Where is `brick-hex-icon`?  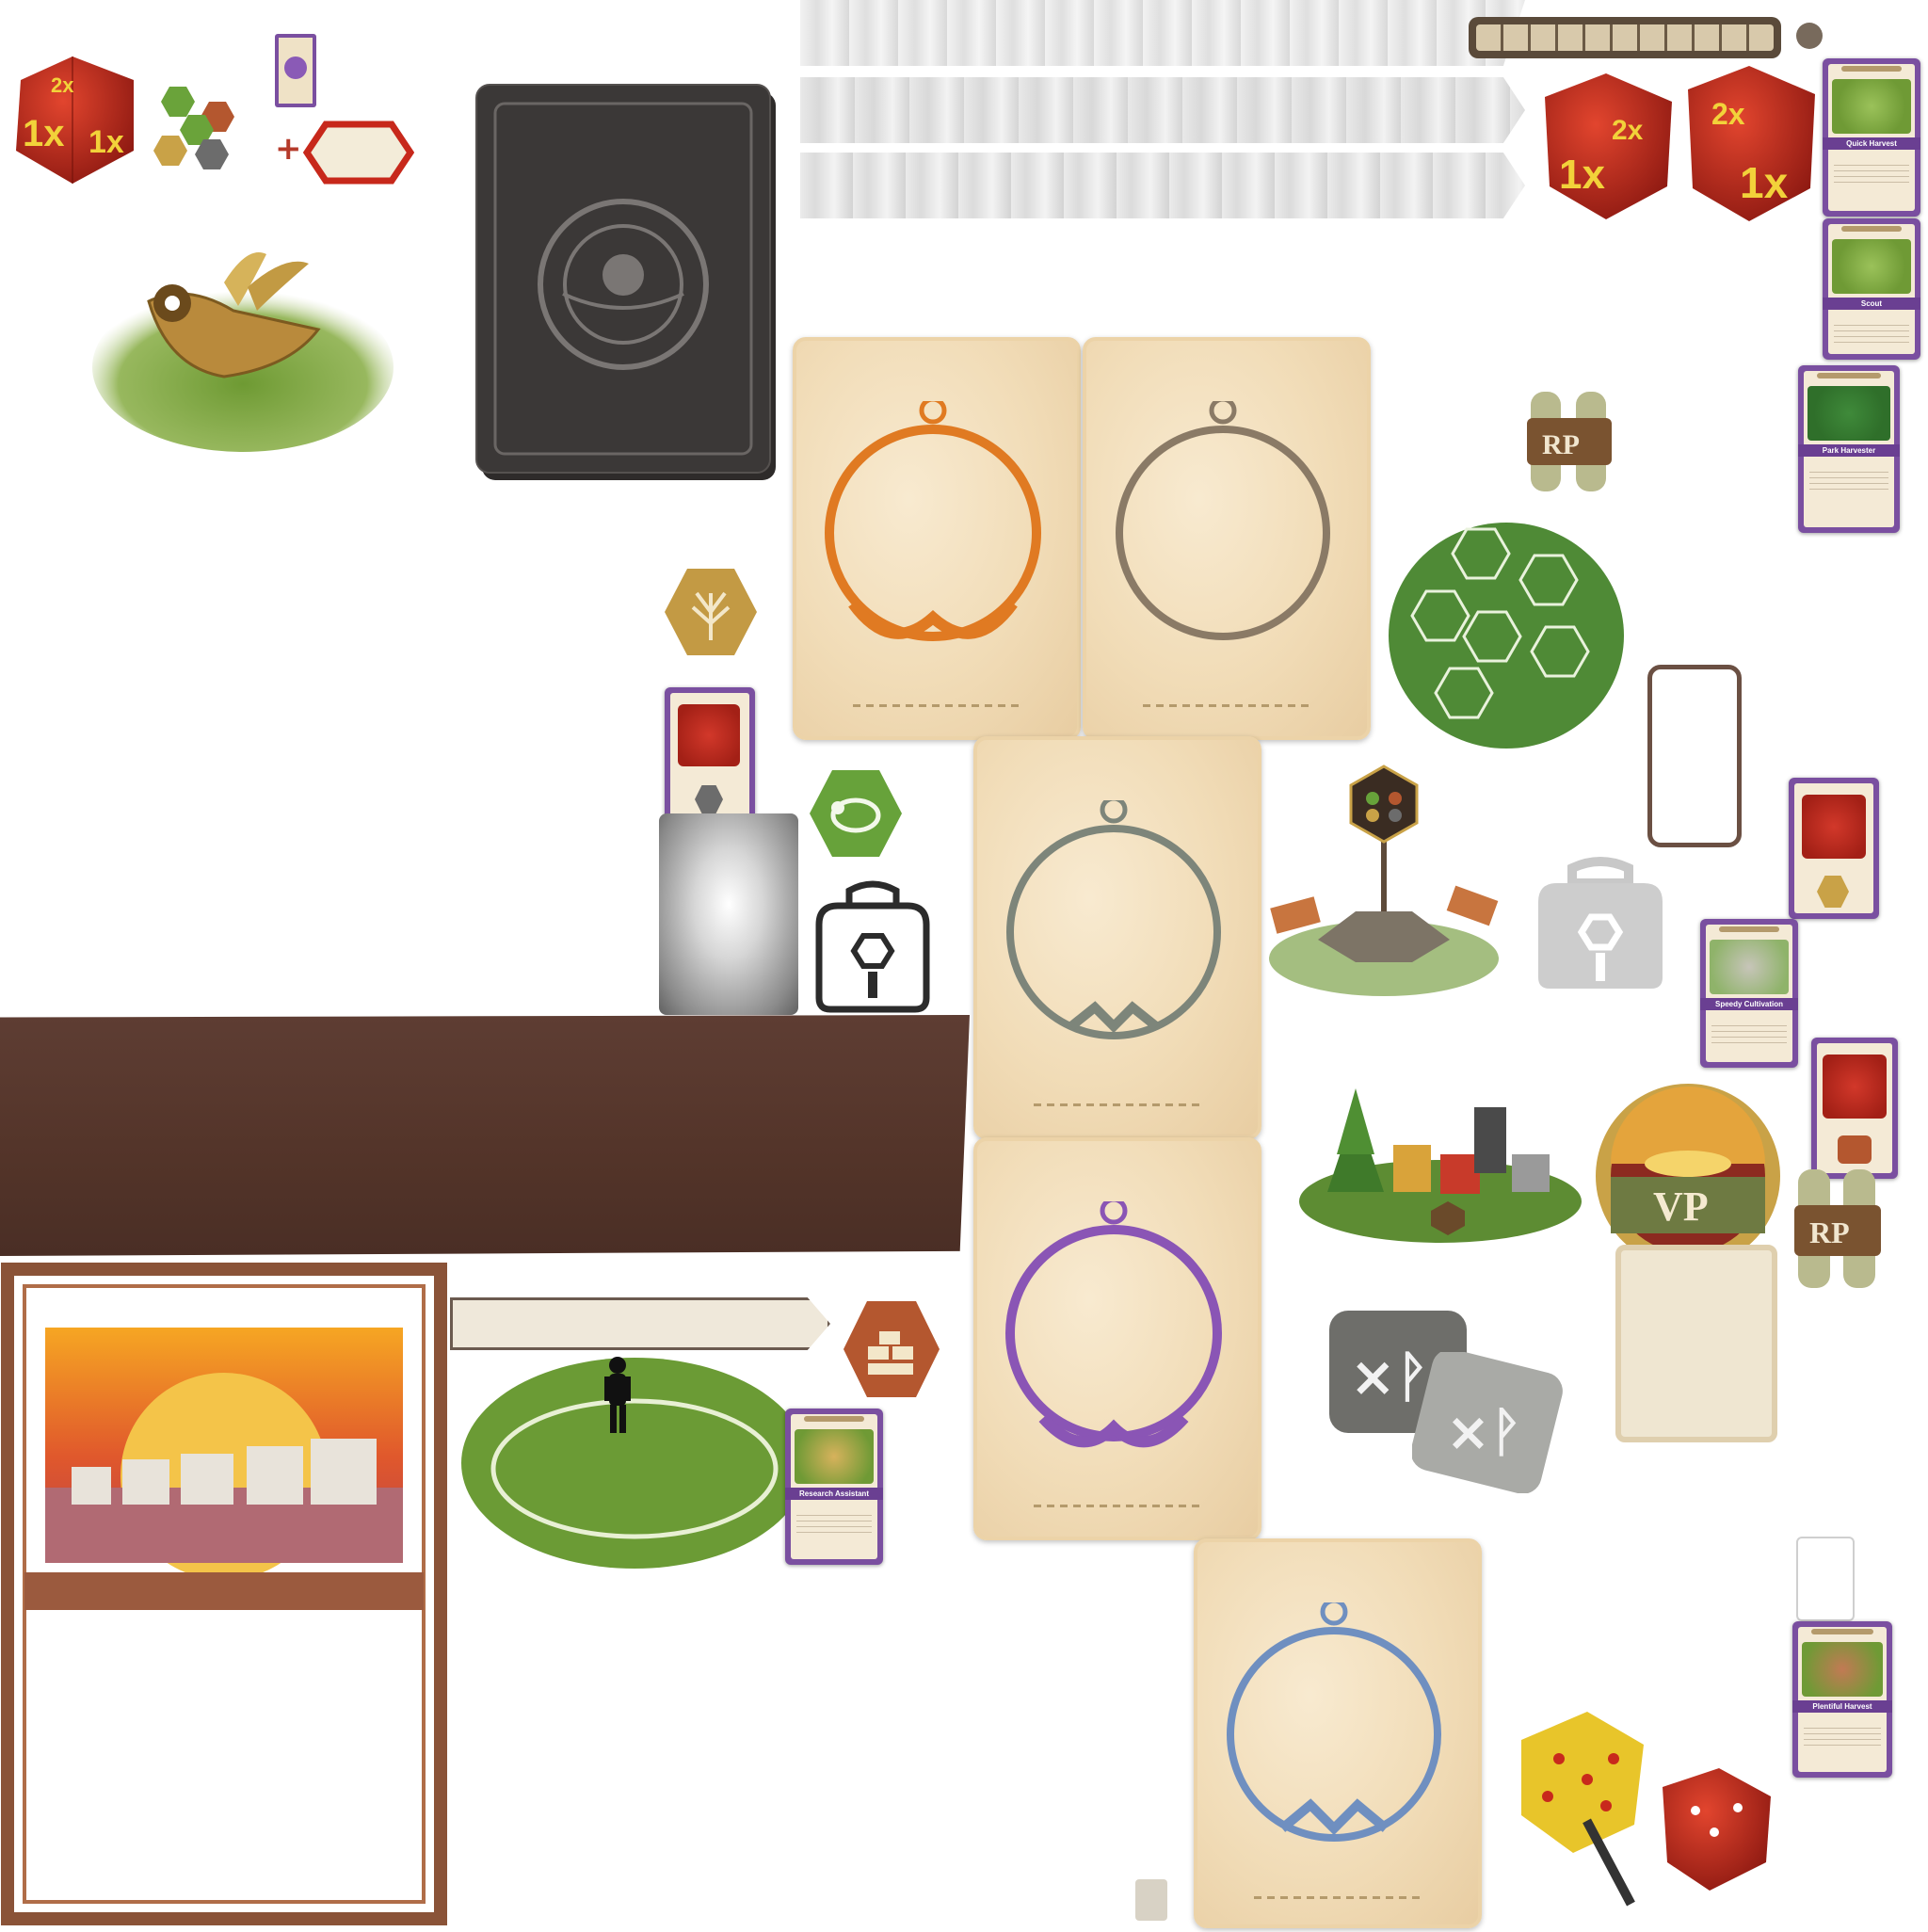 brick-hex-icon is located at coordinates (891, 1349).